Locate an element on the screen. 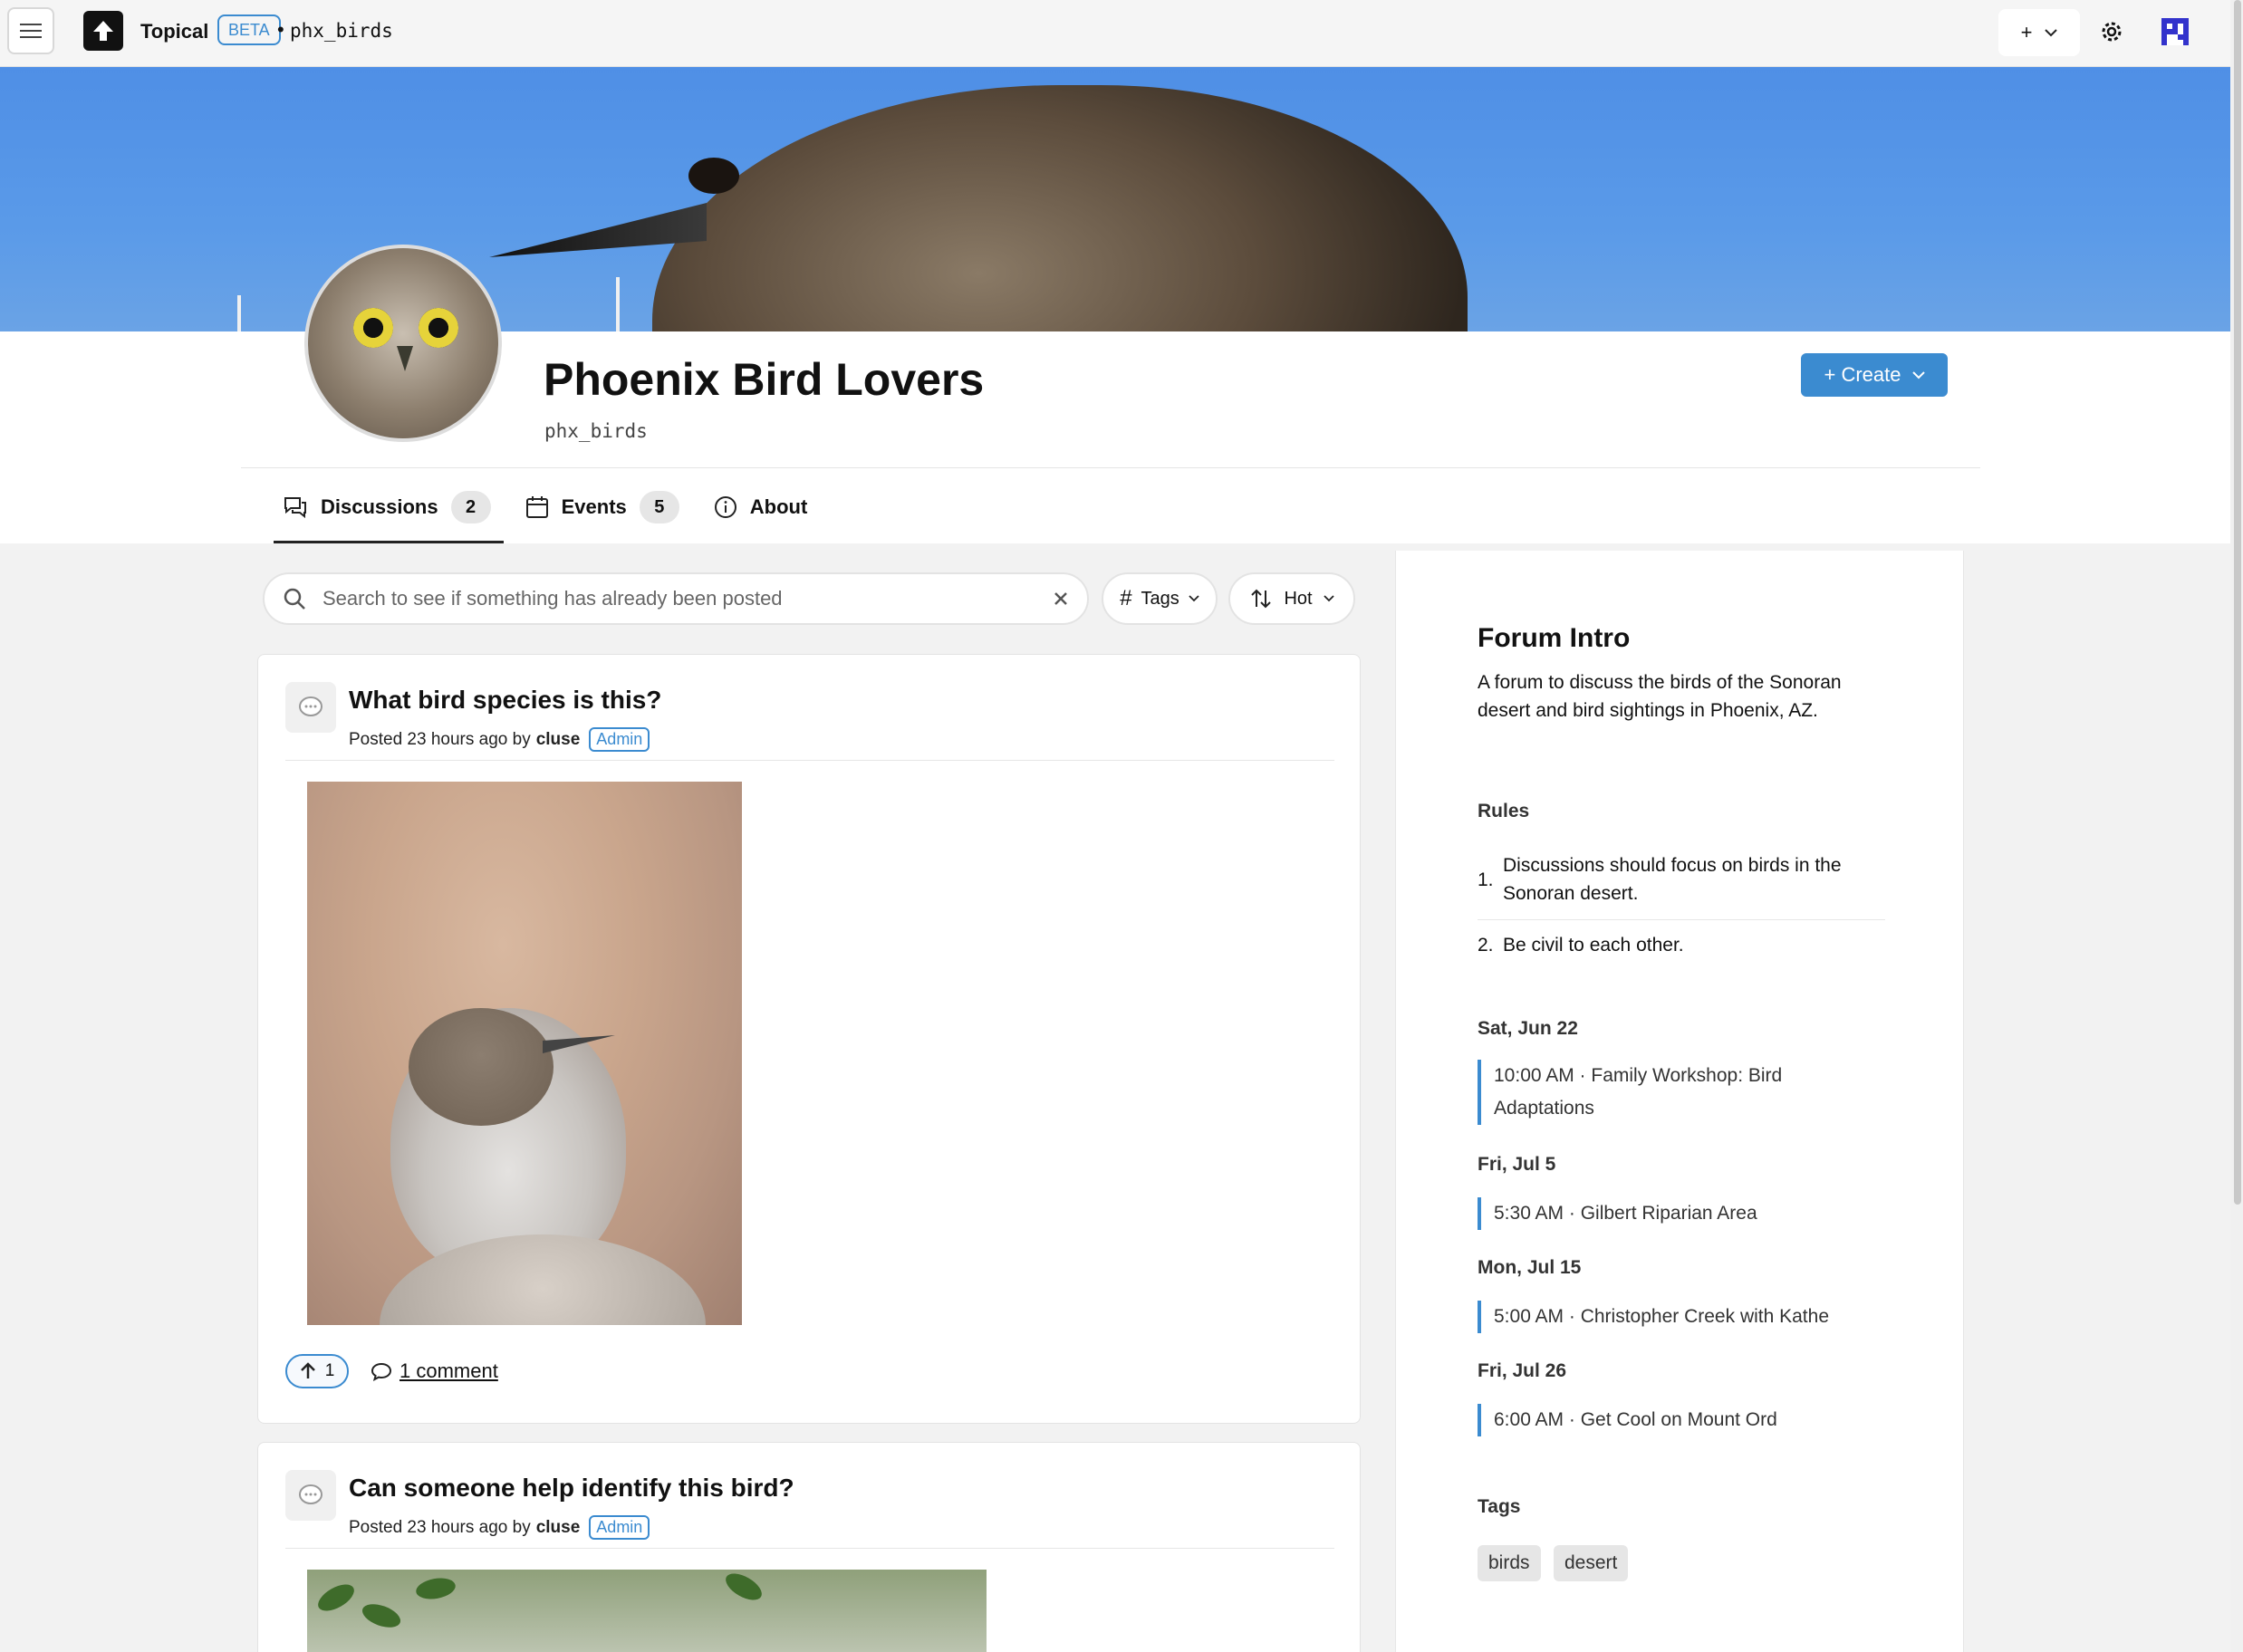 Image resolution: width=2243 pixels, height=1652 pixels. brand-name: Topical is located at coordinates (174, 31).